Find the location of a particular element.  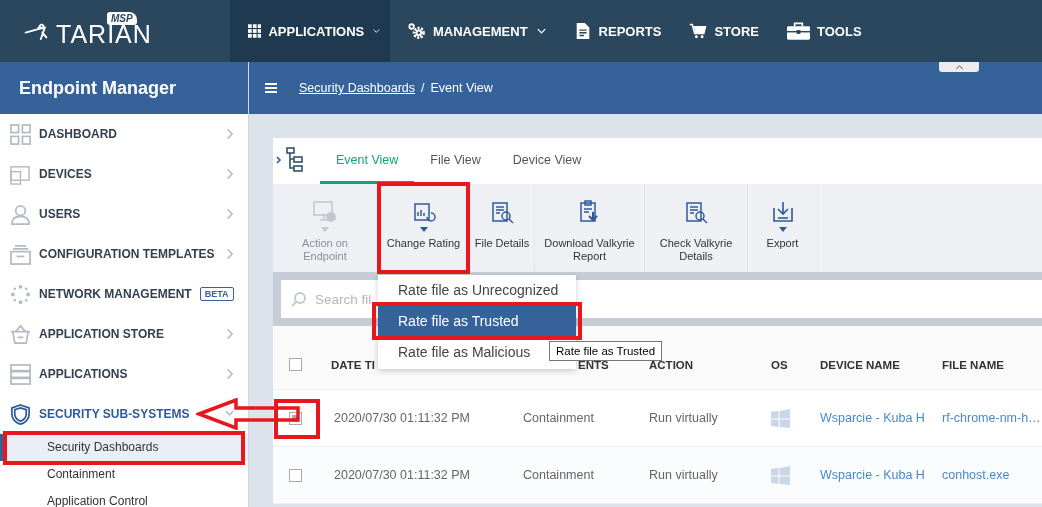

network-icon is located at coordinates (20, 294).